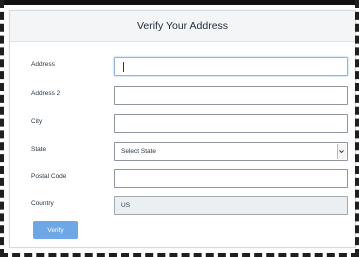 This screenshot has width=359, height=257. I want to click on chevron-down-icon, so click(341, 152).